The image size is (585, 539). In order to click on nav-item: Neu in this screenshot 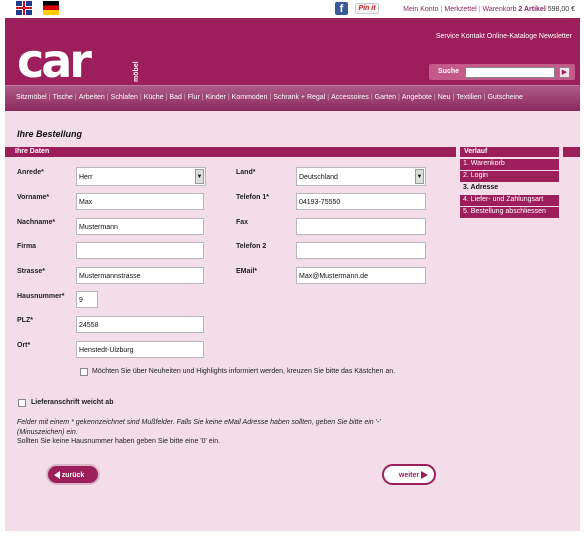, I will do `click(444, 97)`.